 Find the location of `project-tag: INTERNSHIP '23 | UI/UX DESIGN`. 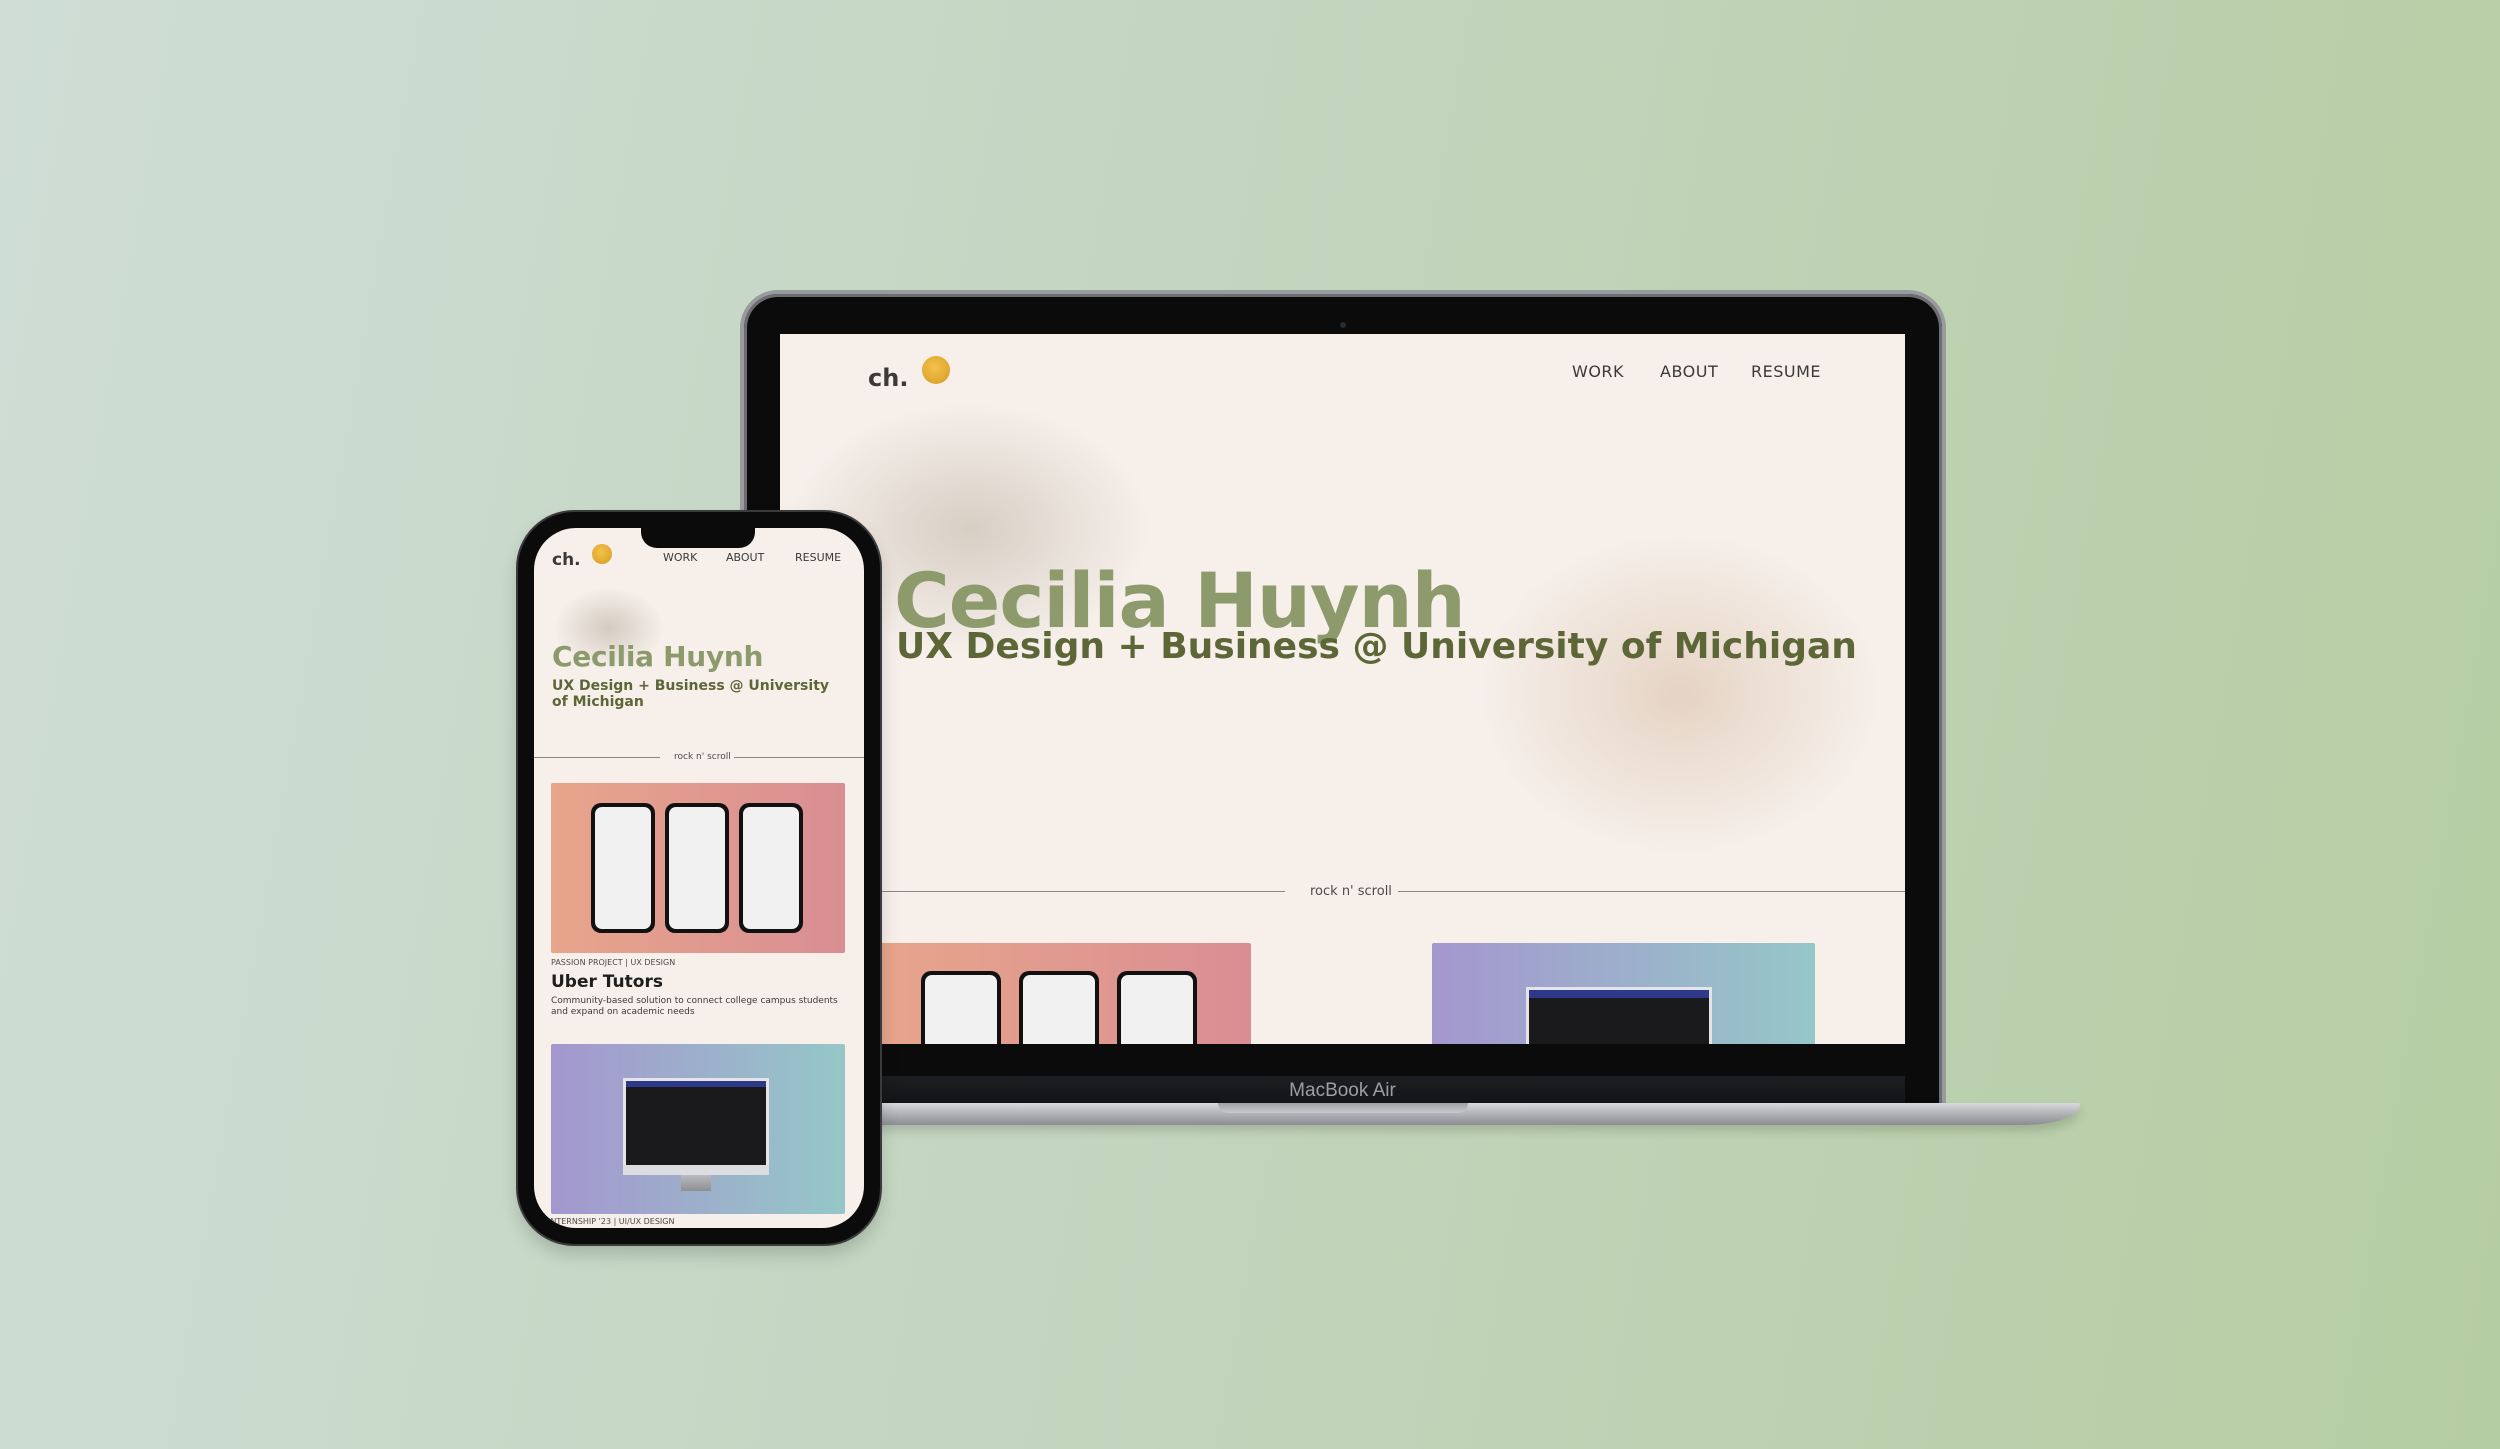

project-tag: INTERNSHIP '23 | UI/UX DESIGN is located at coordinates (611, 1221).